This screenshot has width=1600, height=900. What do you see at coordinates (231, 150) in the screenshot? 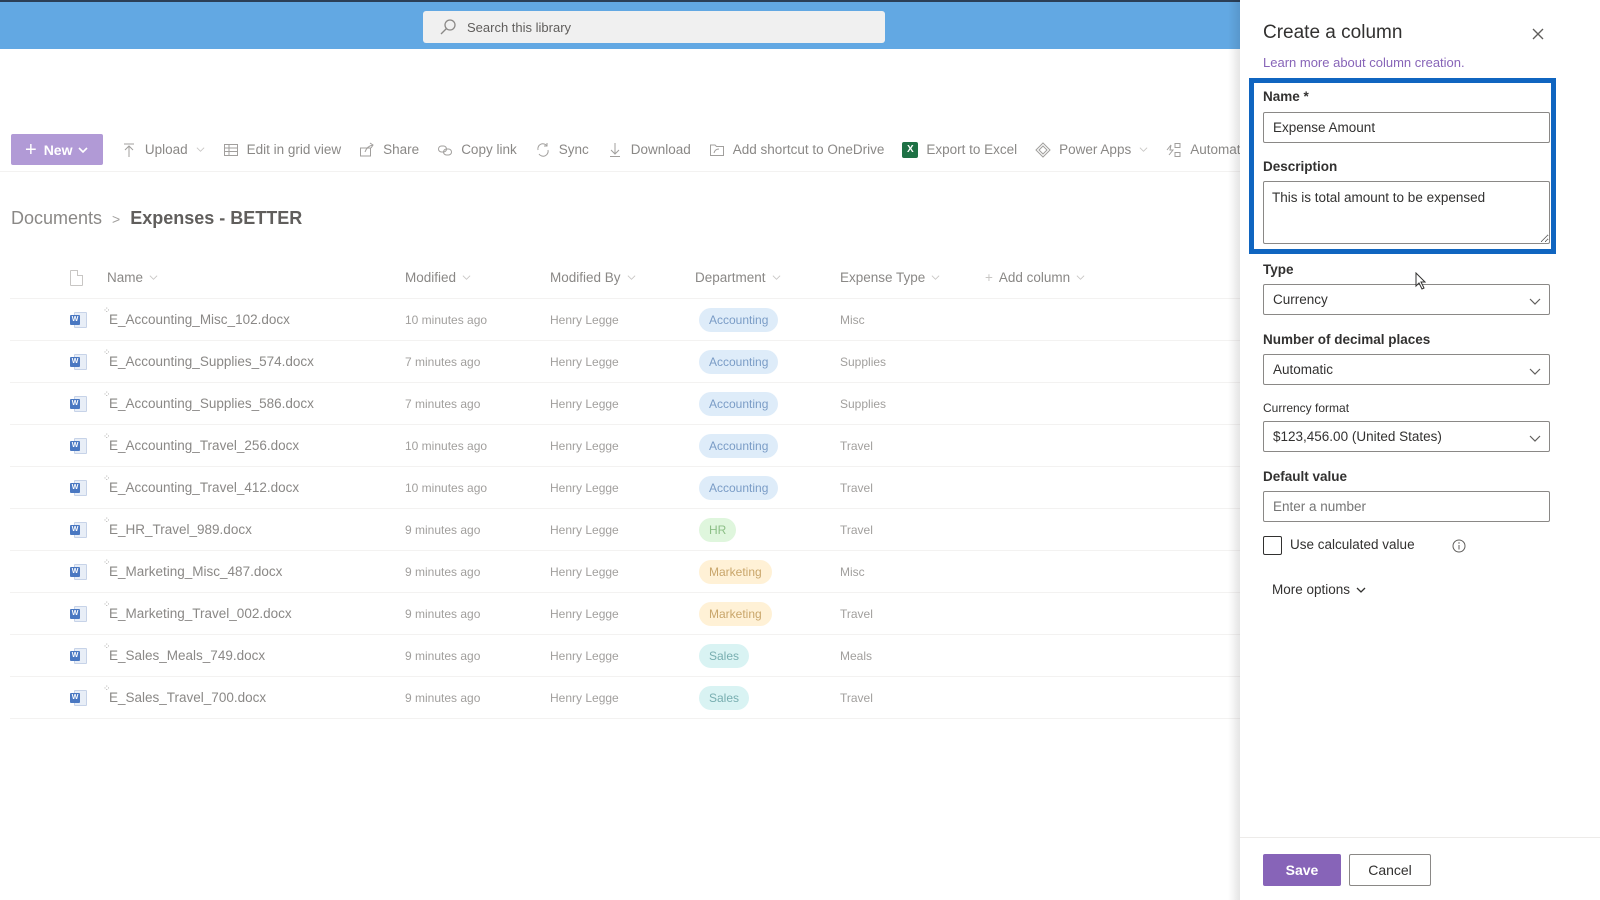
I see `grid-icon` at bounding box center [231, 150].